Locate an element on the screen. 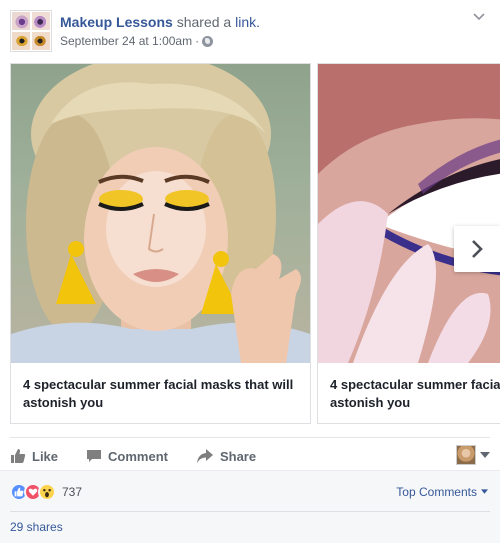  post-meta: September 24 at 1:00am · is located at coordinates (137, 41).